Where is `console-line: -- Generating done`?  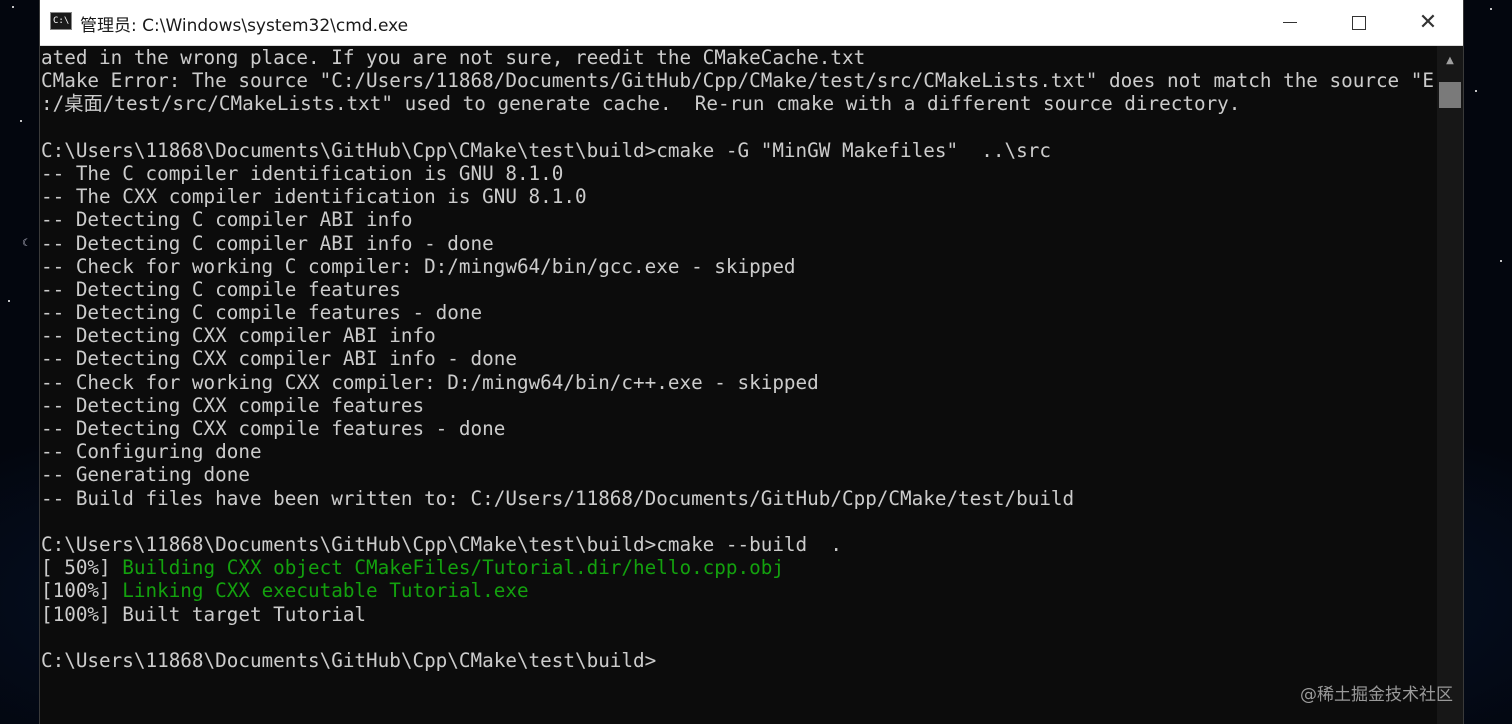 console-line: -- Generating done is located at coordinates (145, 475).